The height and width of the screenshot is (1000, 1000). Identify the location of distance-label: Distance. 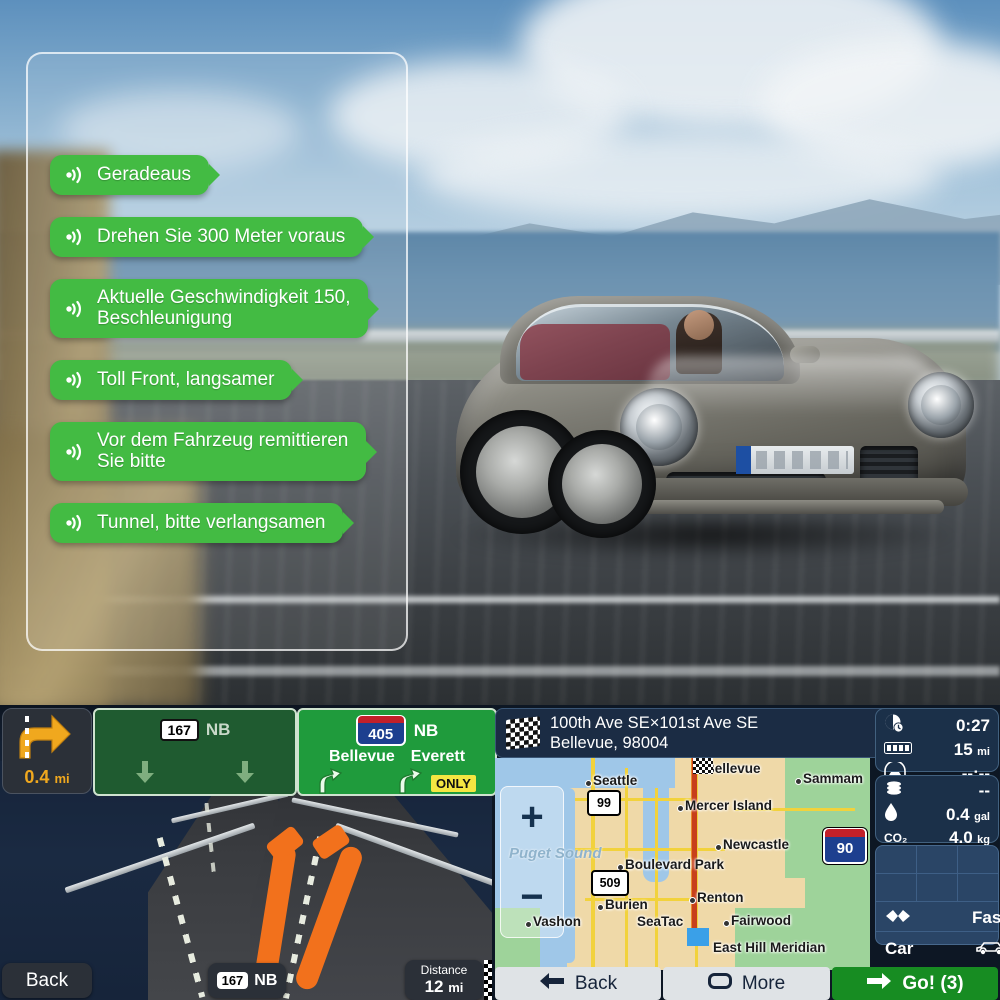
(444, 970).